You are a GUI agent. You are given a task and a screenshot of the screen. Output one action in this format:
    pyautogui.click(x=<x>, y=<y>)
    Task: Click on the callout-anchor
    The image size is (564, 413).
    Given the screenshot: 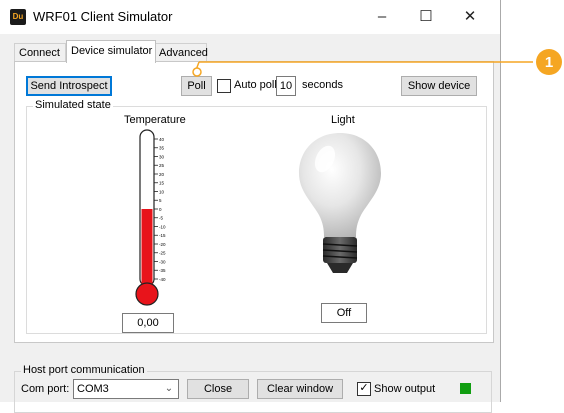 What is the action you would take?
    pyautogui.click(x=197, y=72)
    